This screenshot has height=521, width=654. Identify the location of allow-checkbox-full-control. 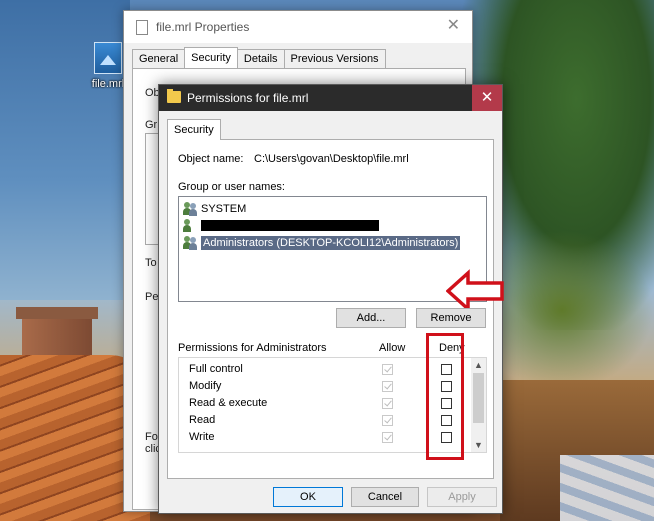
(387, 369).